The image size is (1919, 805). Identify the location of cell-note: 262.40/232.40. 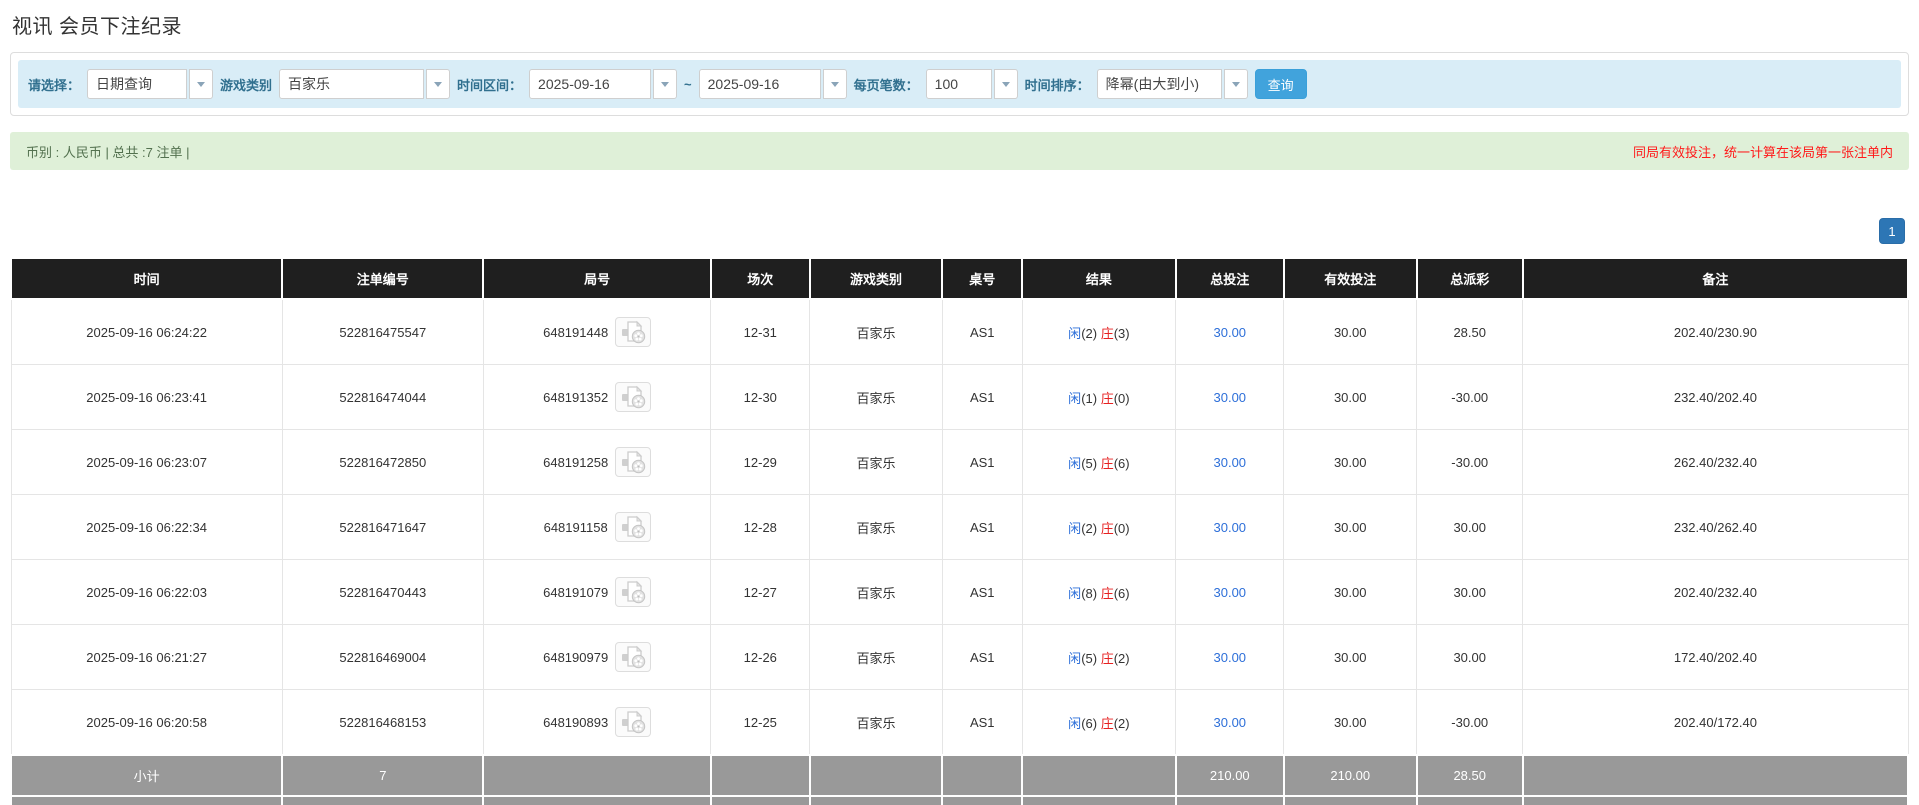
(1715, 462).